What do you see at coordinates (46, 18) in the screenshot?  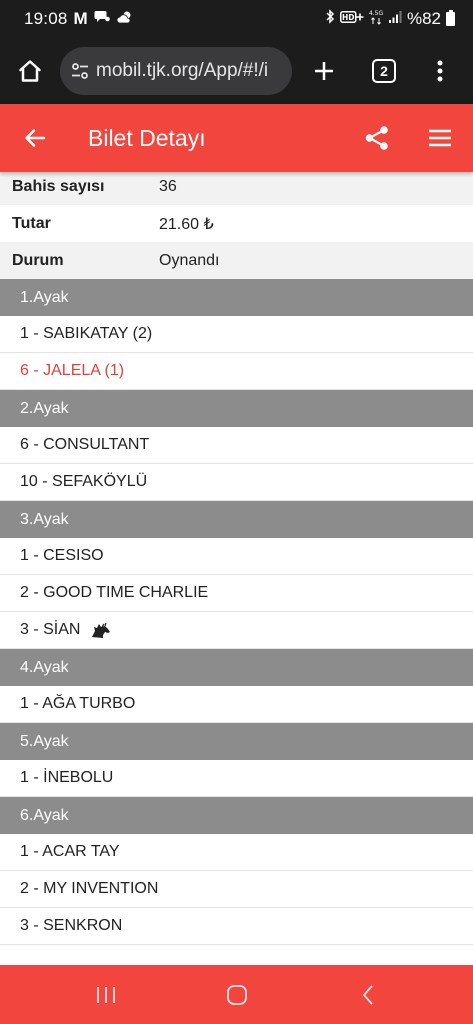 I see `status-time: 19:08` at bounding box center [46, 18].